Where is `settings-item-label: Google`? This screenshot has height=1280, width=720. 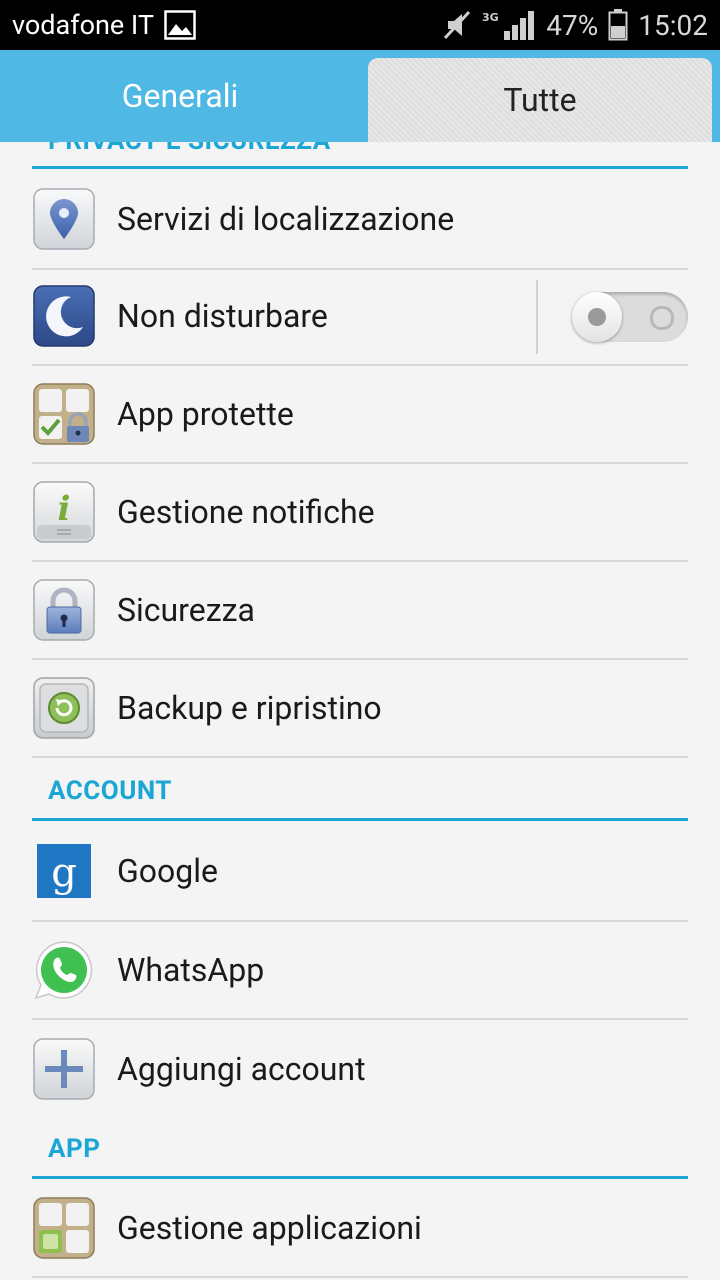 settings-item-label: Google is located at coordinates (168, 871).